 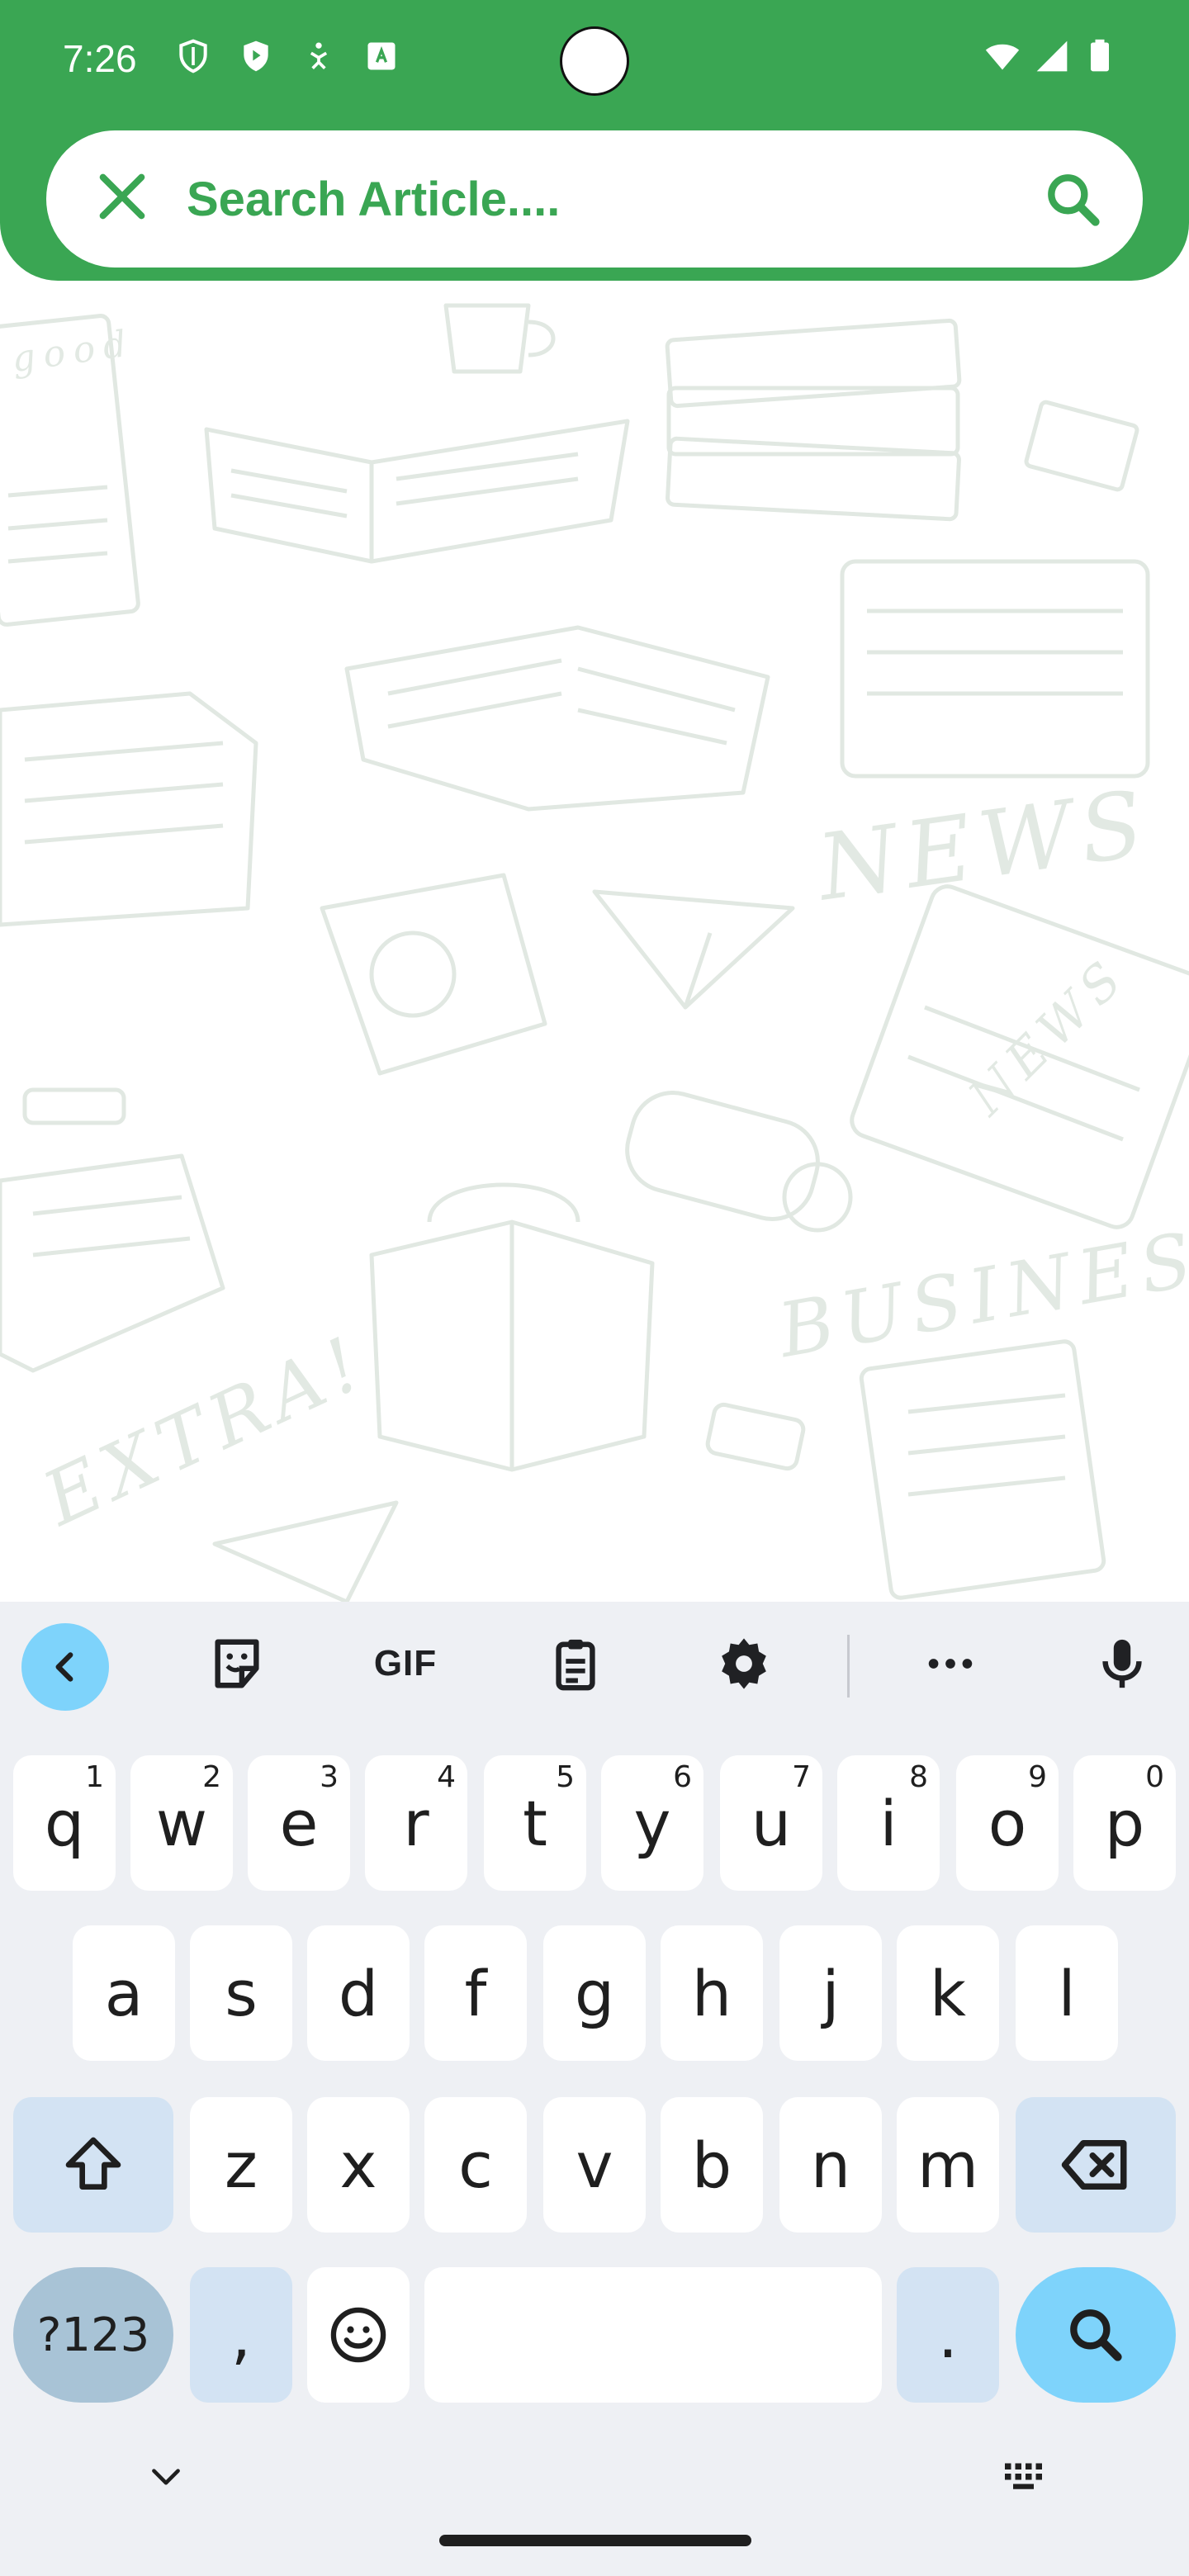 I want to click on key-x: x, so click(x=358, y=2165).